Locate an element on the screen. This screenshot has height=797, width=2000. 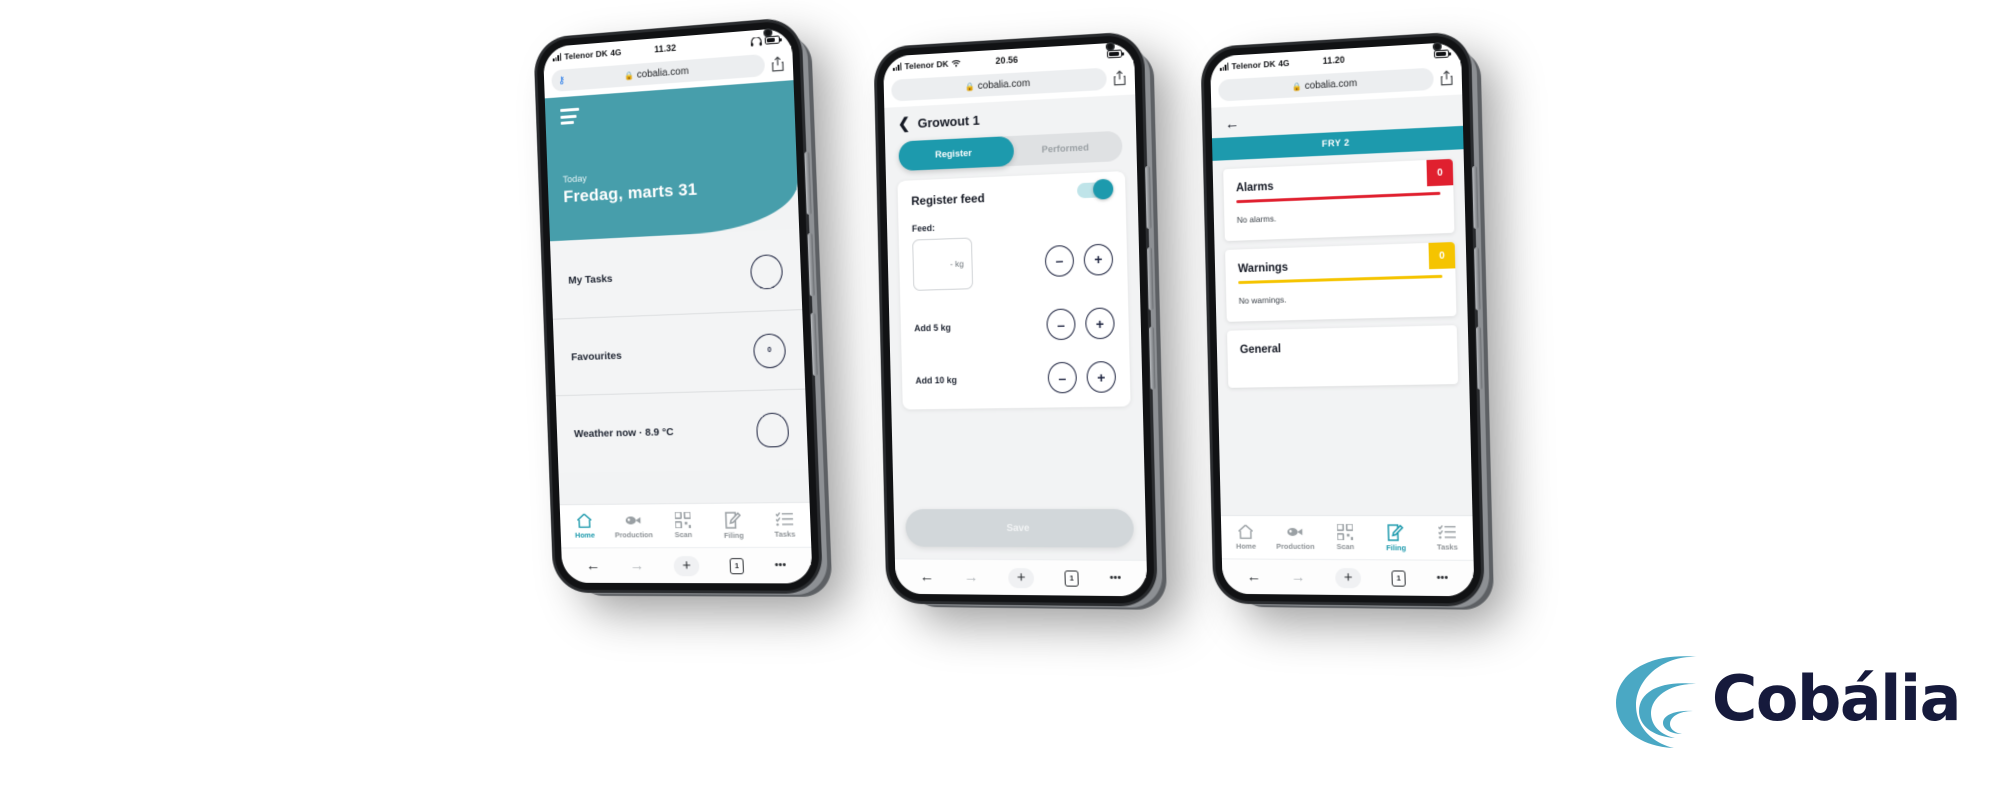
feed-minus-button: – is located at coordinates (1059, 260).